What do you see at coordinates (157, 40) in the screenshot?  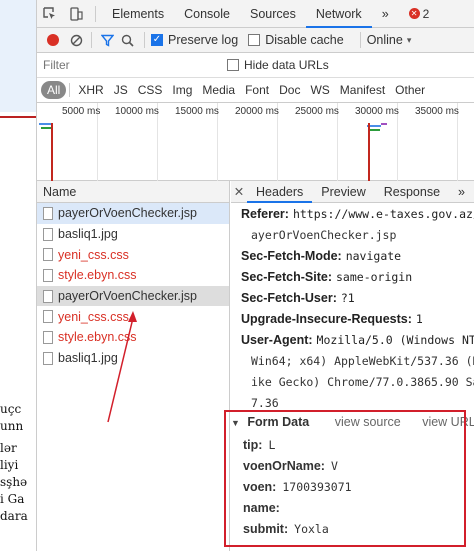 I see `preserve-log-checkbox: ✓` at bounding box center [157, 40].